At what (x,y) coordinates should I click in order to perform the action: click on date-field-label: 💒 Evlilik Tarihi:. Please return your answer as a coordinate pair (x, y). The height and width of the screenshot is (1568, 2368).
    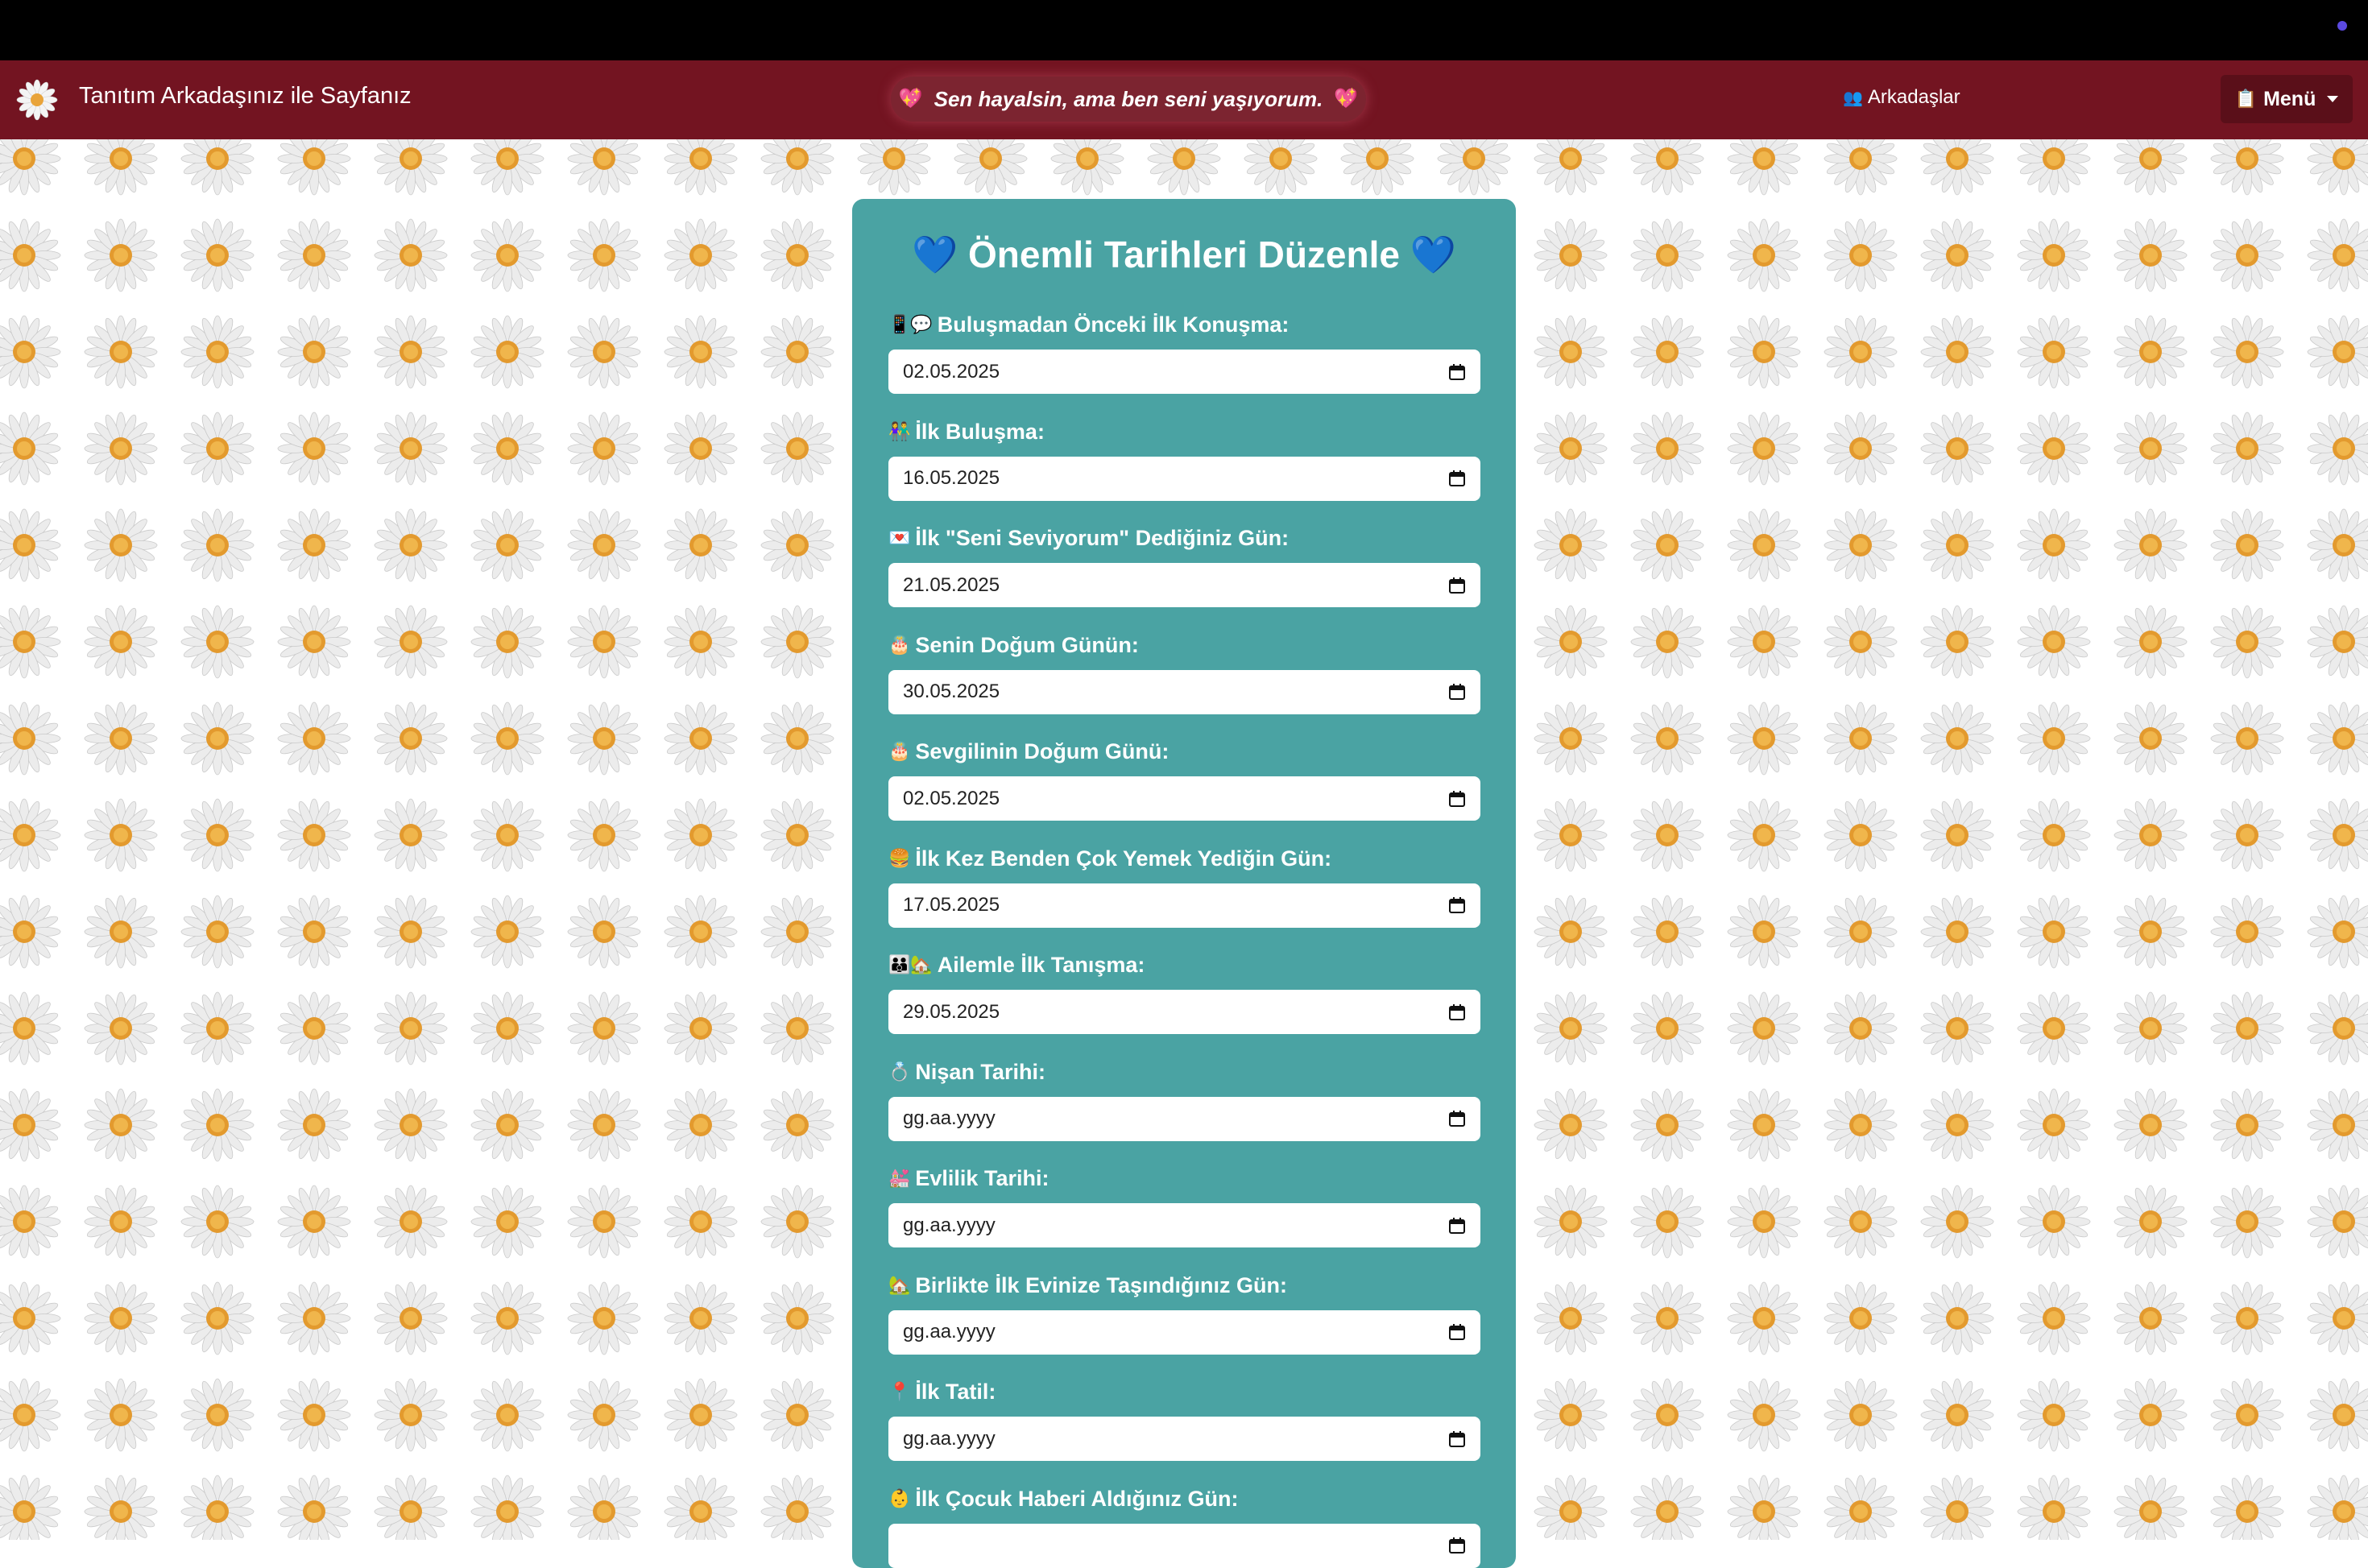
    Looking at the image, I should click on (1184, 1179).